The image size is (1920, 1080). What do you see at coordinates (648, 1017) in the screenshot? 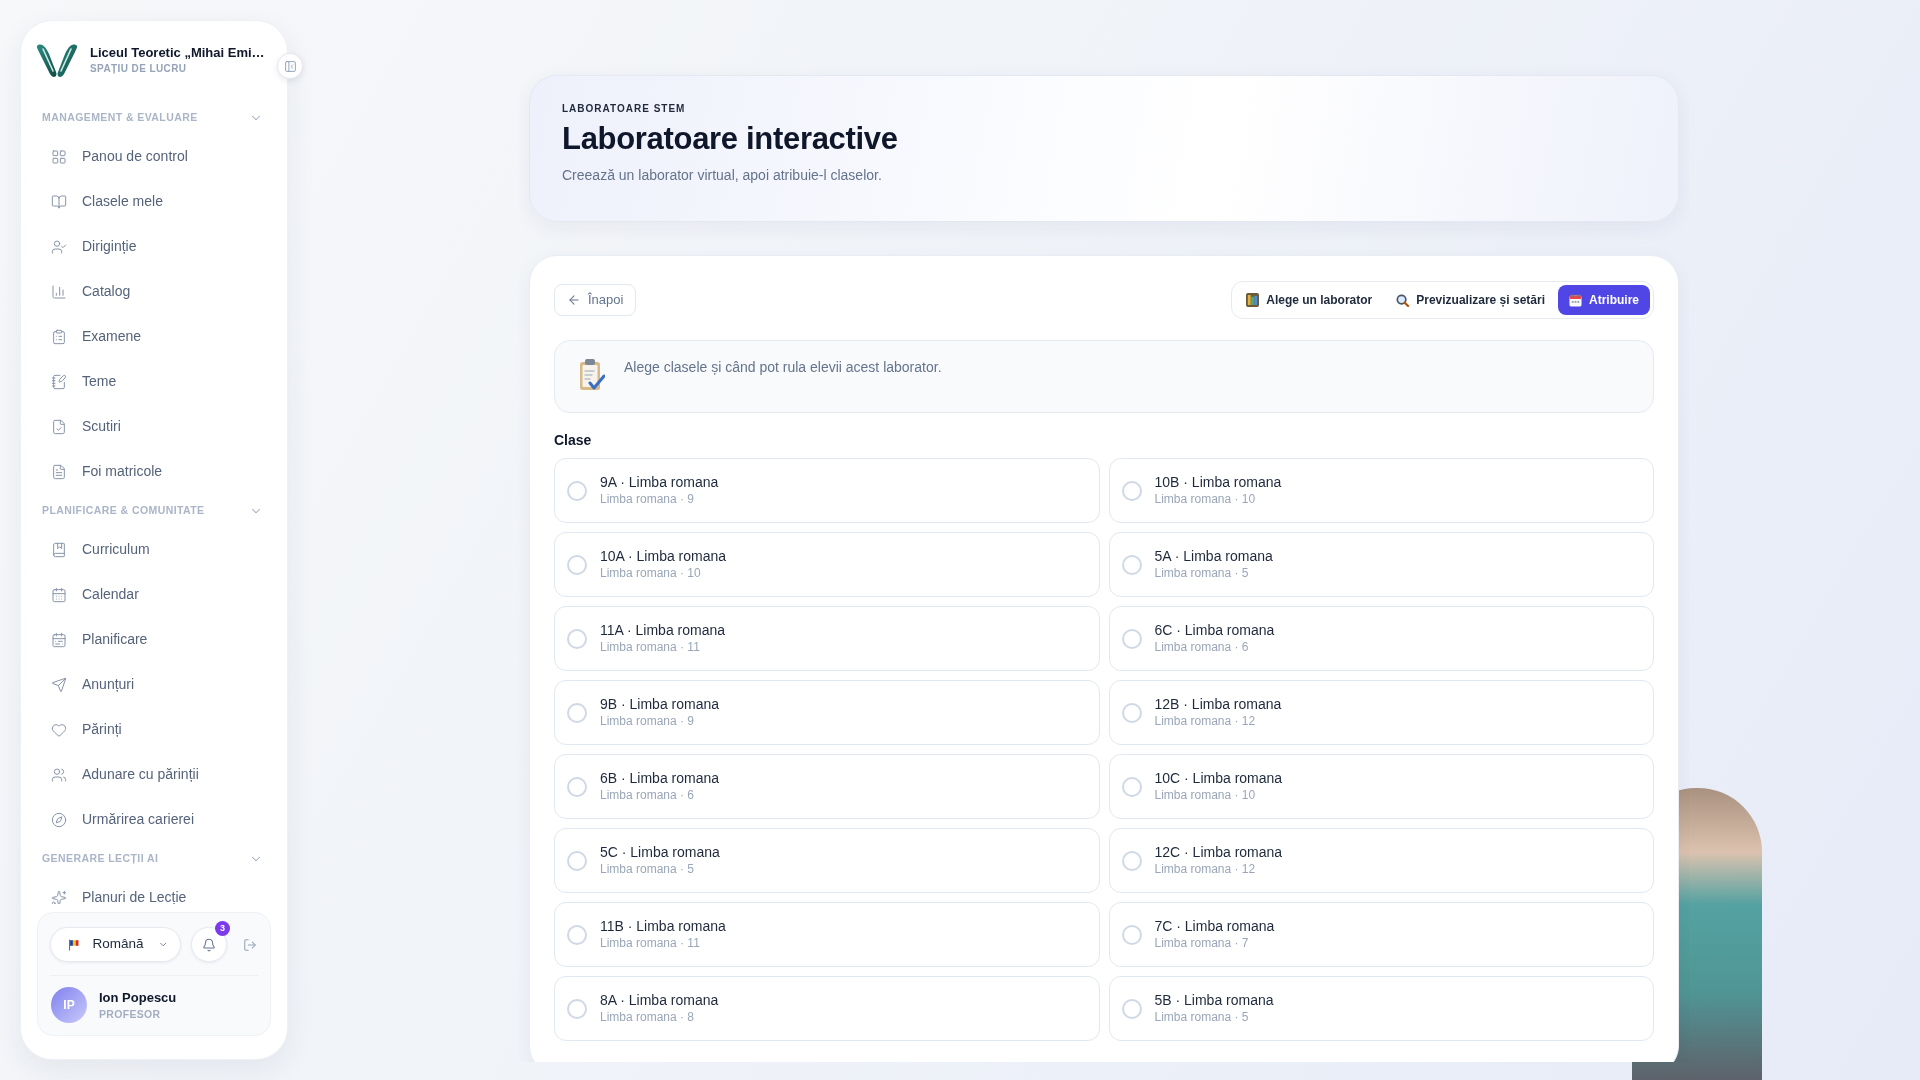
I see `class-details: Limba romana · 8` at bounding box center [648, 1017].